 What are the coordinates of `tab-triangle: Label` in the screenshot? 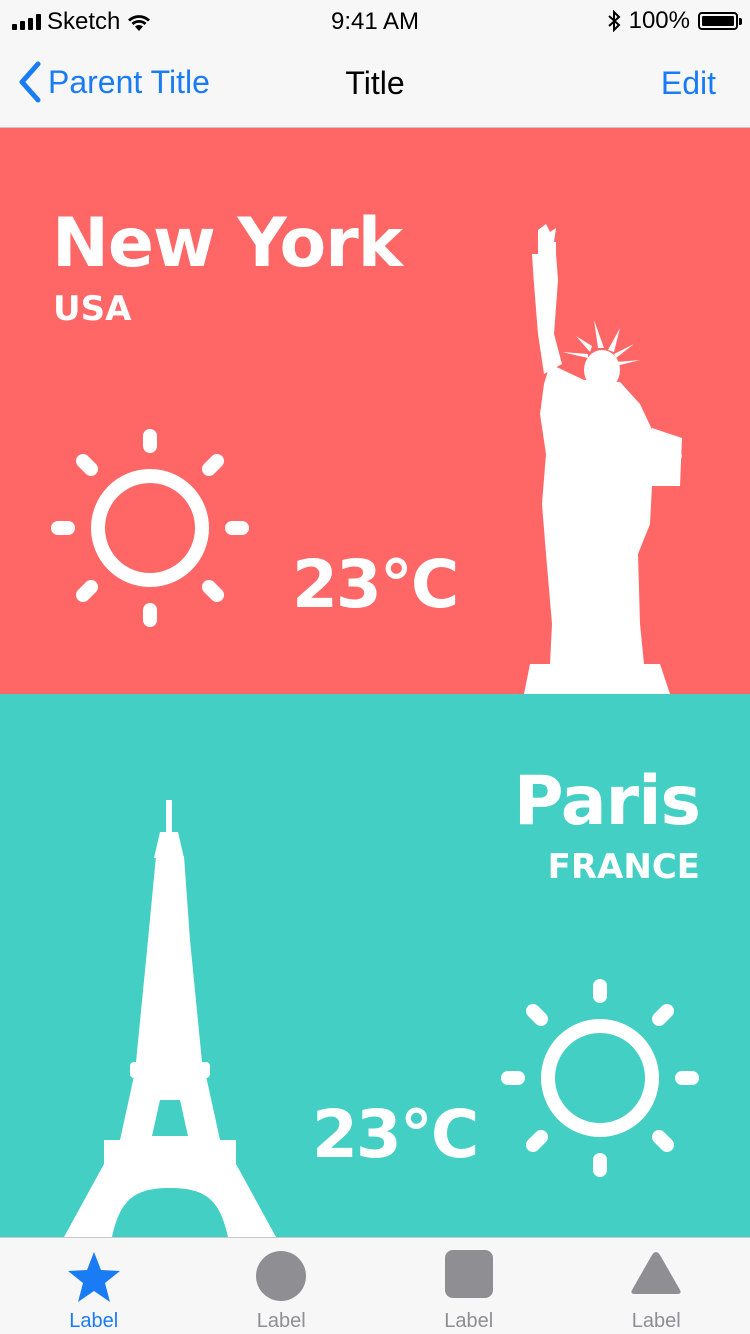 It's located at (656, 1286).